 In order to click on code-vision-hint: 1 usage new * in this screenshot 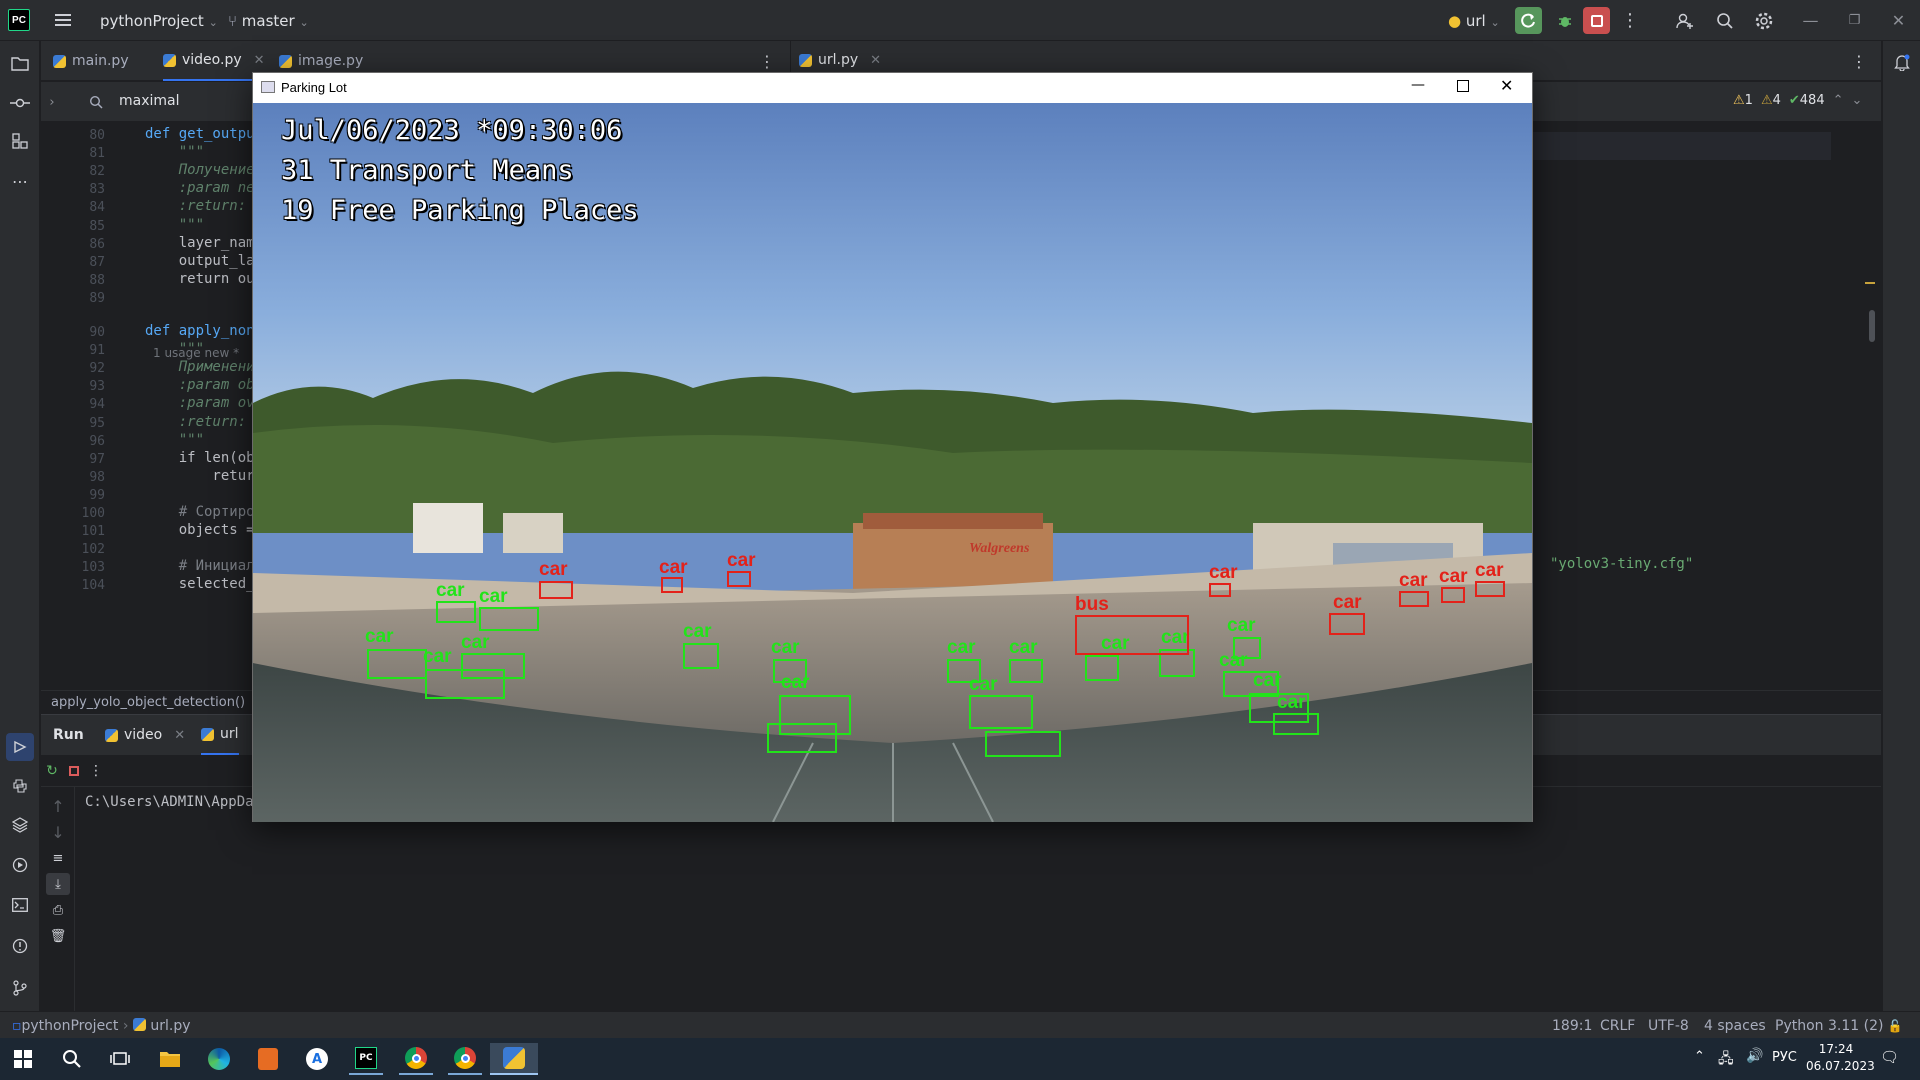, I will do `click(196, 353)`.